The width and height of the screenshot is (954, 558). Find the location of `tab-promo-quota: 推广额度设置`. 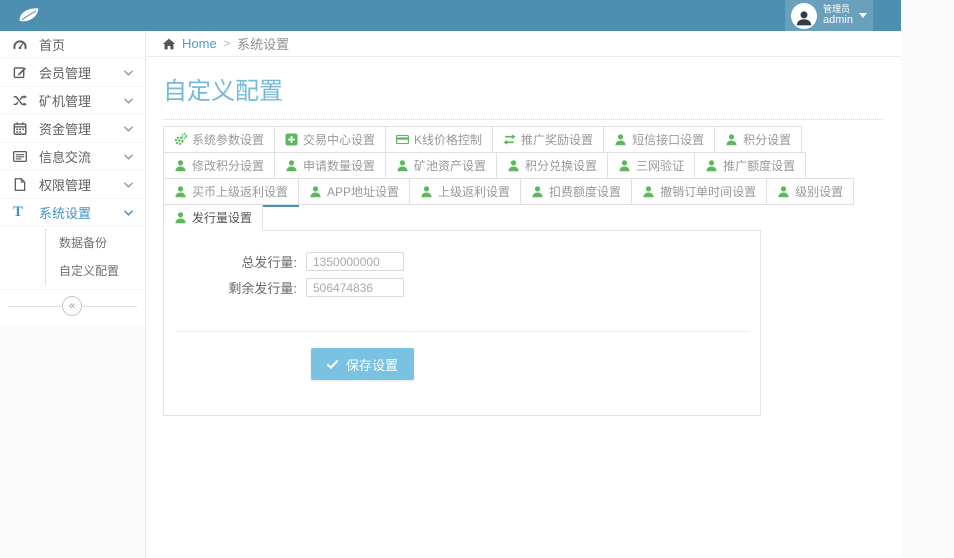

tab-promo-quota: 推广额度设置 is located at coordinates (750, 165).